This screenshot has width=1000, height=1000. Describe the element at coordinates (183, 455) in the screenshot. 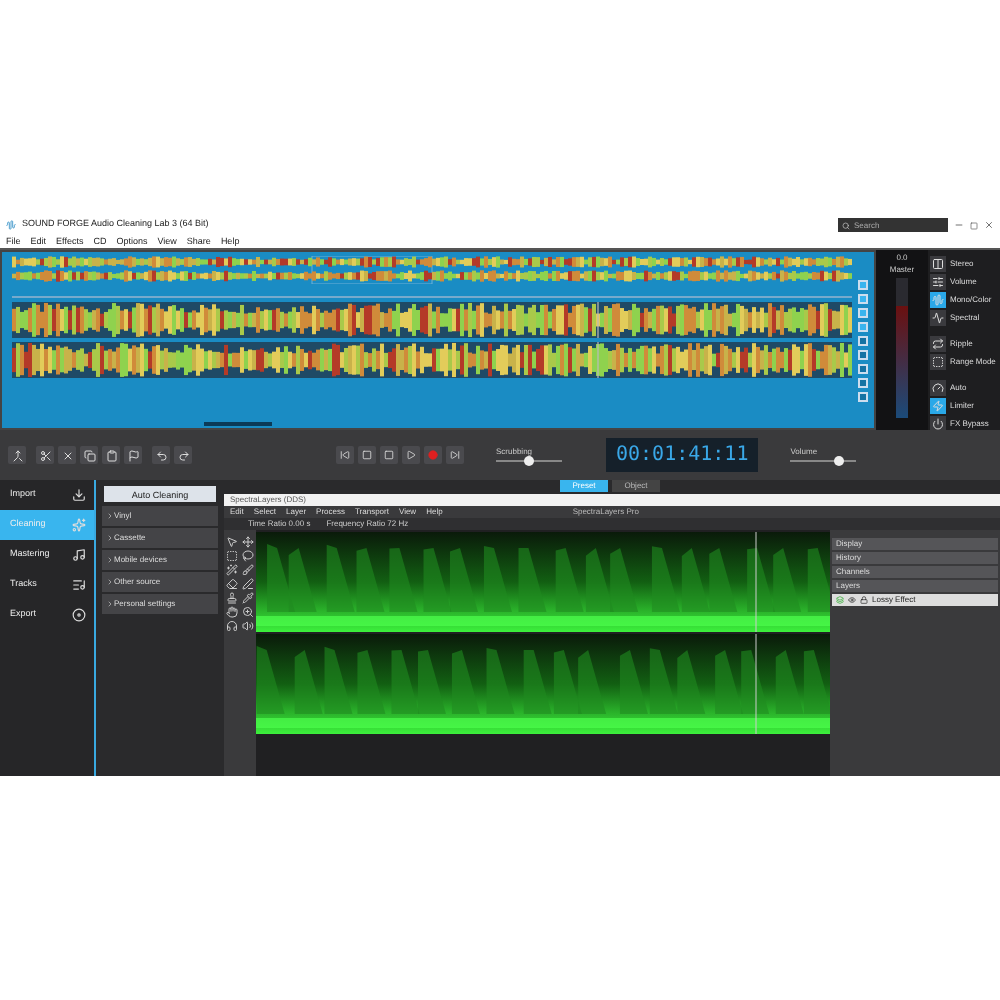

I see `redo-icon` at that location.